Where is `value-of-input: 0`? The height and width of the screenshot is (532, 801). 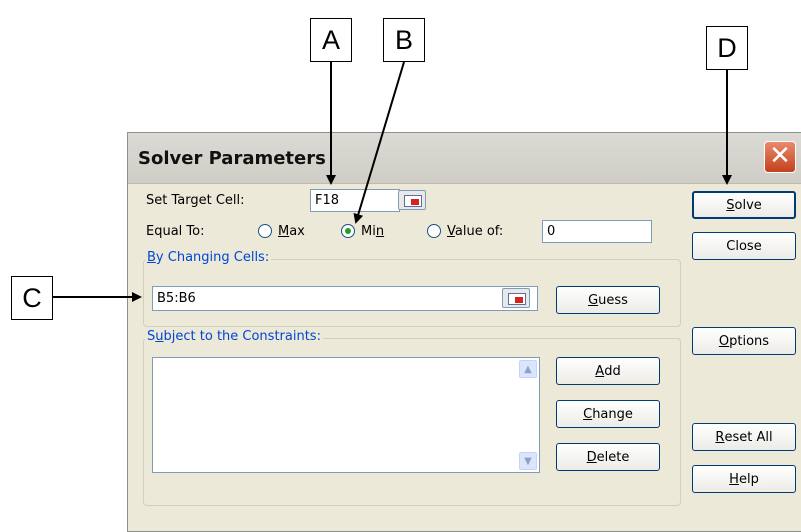 value-of-input: 0 is located at coordinates (597, 231).